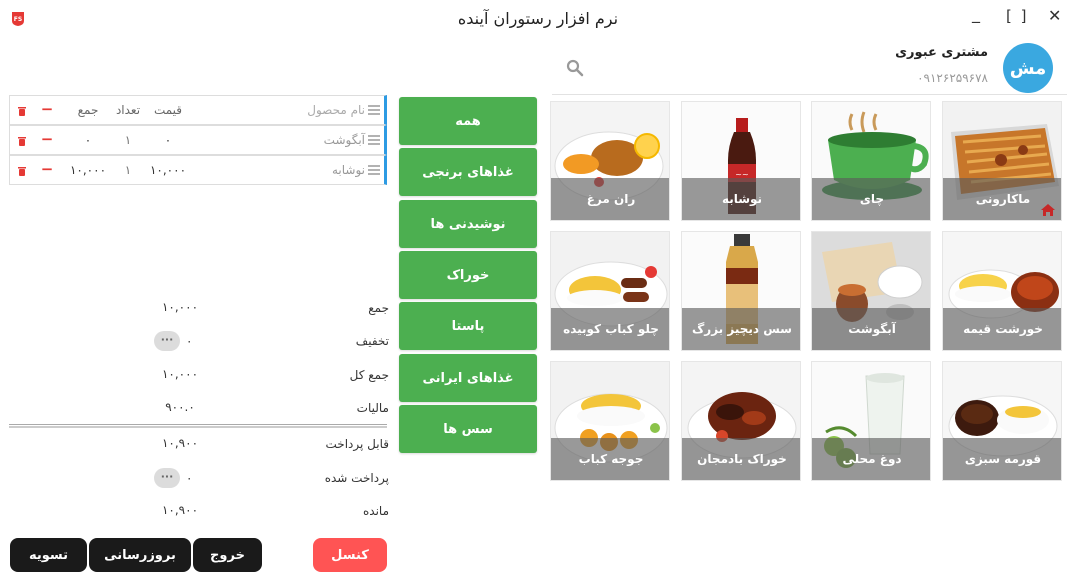 This screenshot has width=1076, height=579. What do you see at coordinates (1048, 210) in the screenshot?
I see `home-icon` at bounding box center [1048, 210].